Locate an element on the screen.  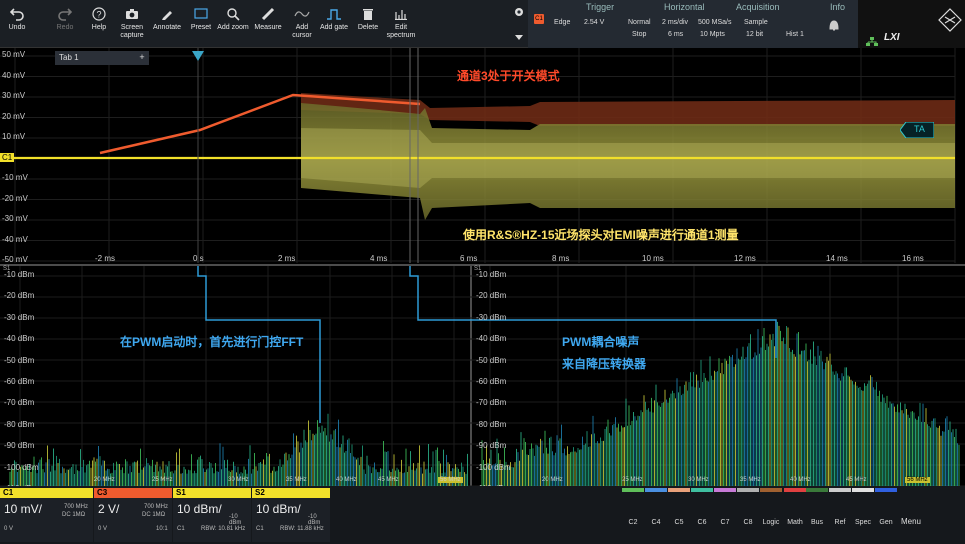
signal-button-menu: Menu is located at coordinates (911, 515).